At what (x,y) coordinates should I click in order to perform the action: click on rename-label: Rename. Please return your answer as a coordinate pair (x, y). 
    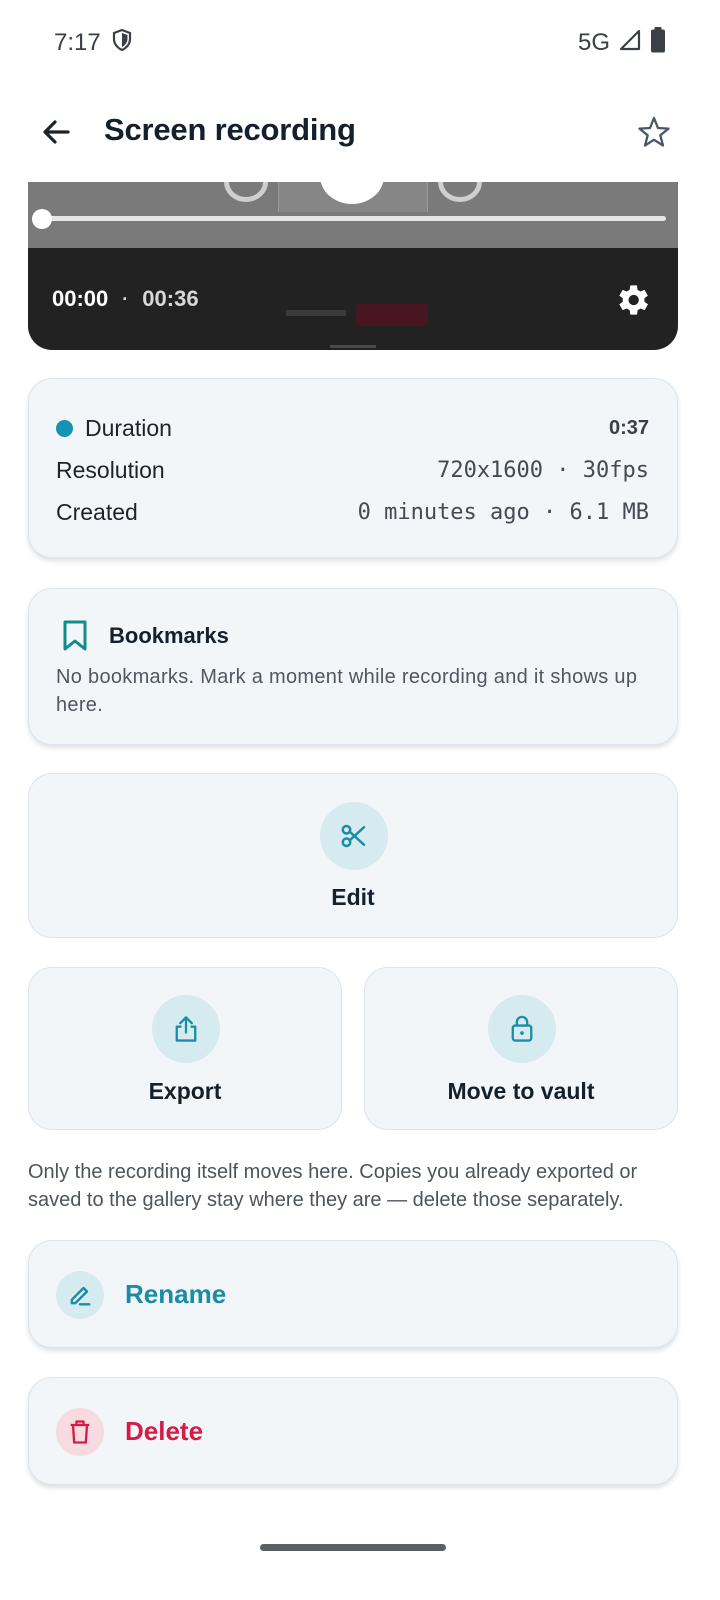
    Looking at the image, I should click on (176, 1294).